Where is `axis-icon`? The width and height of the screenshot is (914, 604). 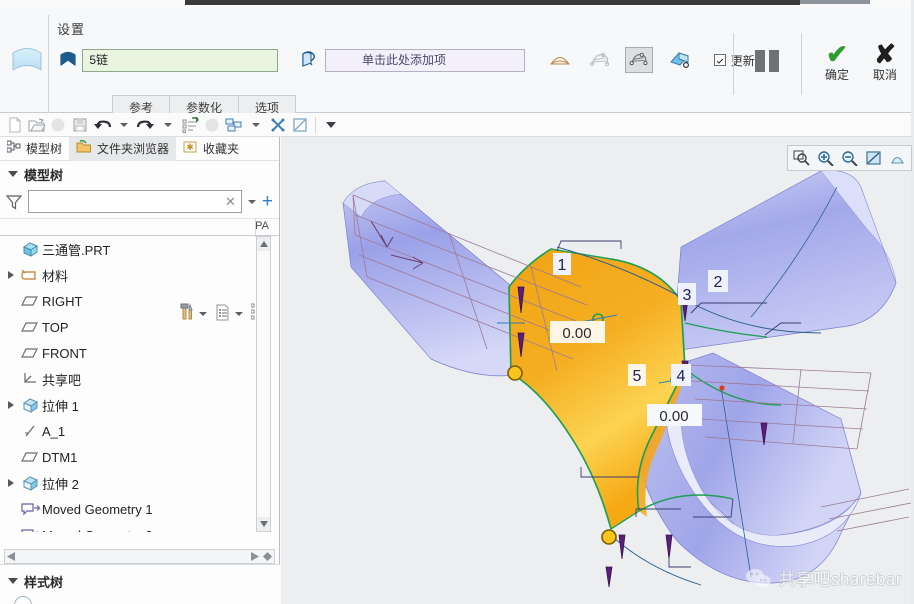 axis-icon is located at coordinates (30, 431).